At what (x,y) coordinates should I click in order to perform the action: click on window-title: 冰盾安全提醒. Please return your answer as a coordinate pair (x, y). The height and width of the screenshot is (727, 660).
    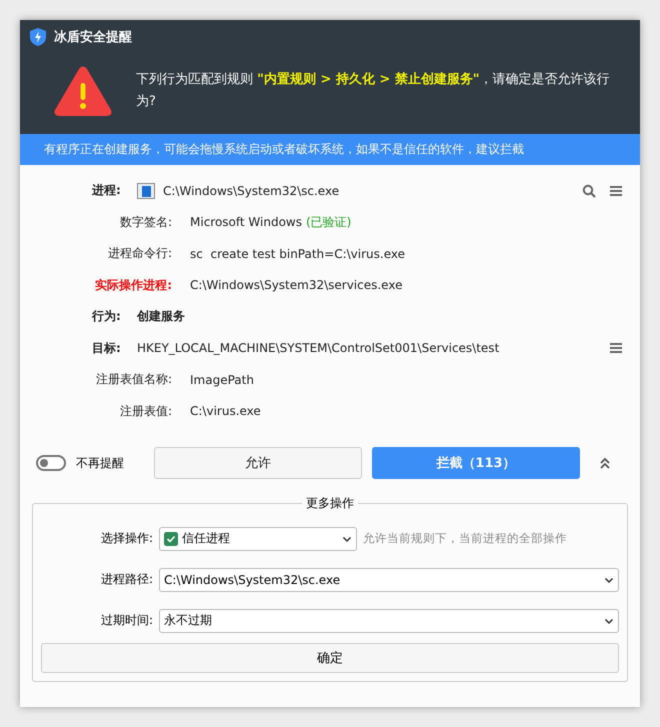
    Looking at the image, I should click on (93, 37).